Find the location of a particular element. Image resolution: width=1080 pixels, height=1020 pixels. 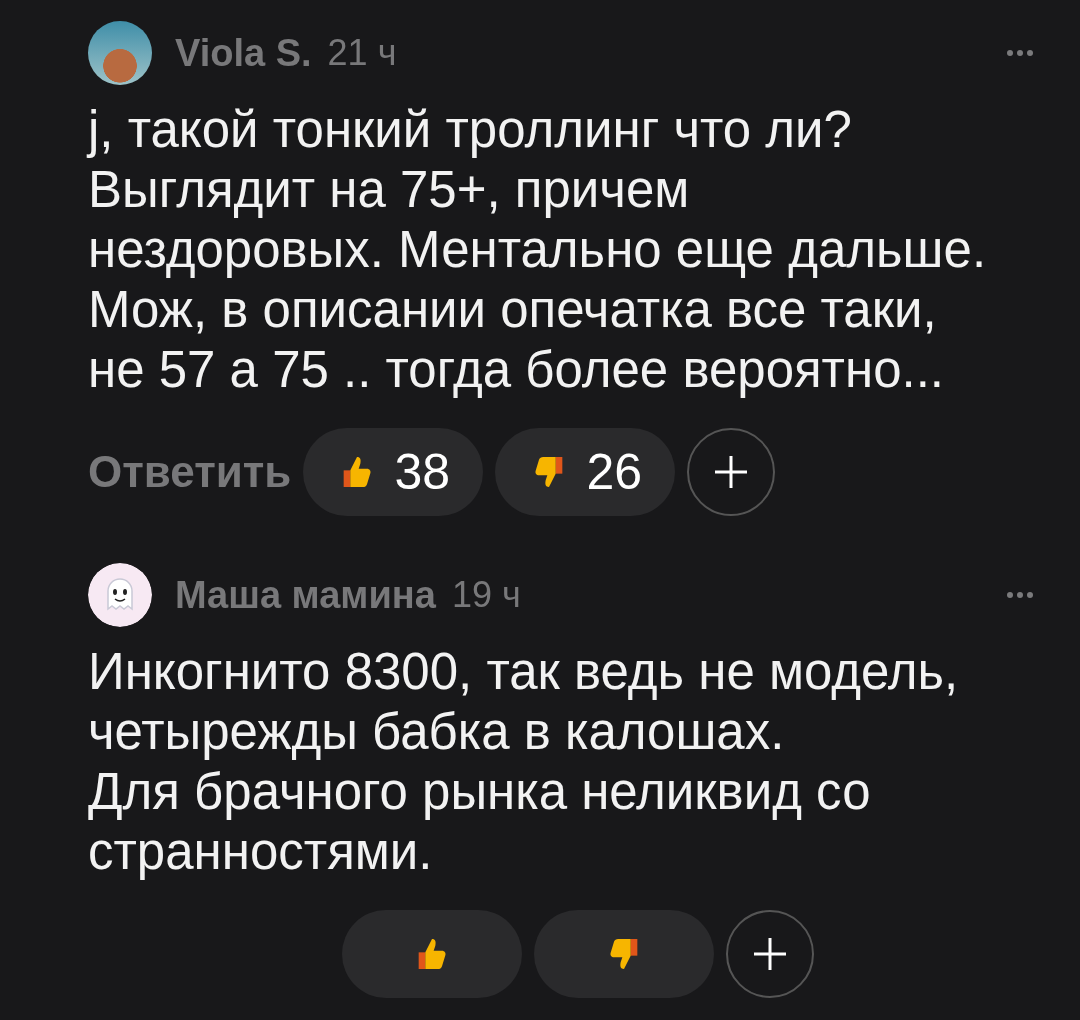

reaction-button: 38 is located at coordinates (393, 472).